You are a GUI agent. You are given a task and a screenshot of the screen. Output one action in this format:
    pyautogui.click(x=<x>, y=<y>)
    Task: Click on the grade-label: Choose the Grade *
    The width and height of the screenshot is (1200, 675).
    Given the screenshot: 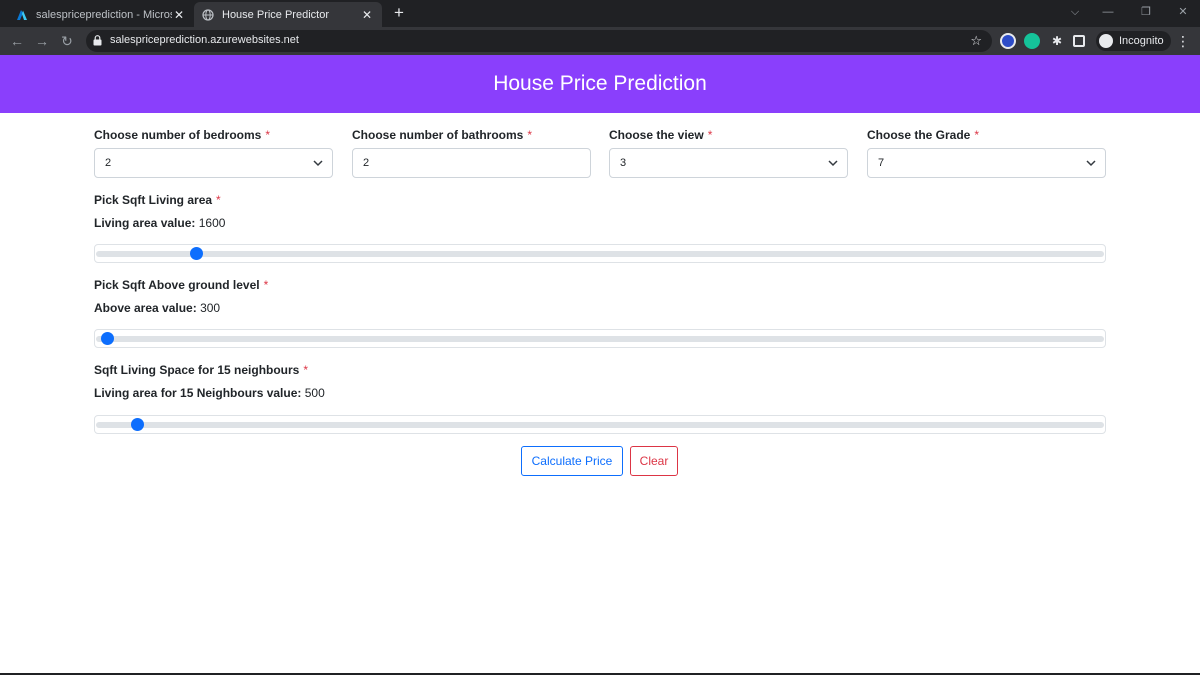 What is the action you would take?
    pyautogui.click(x=923, y=135)
    